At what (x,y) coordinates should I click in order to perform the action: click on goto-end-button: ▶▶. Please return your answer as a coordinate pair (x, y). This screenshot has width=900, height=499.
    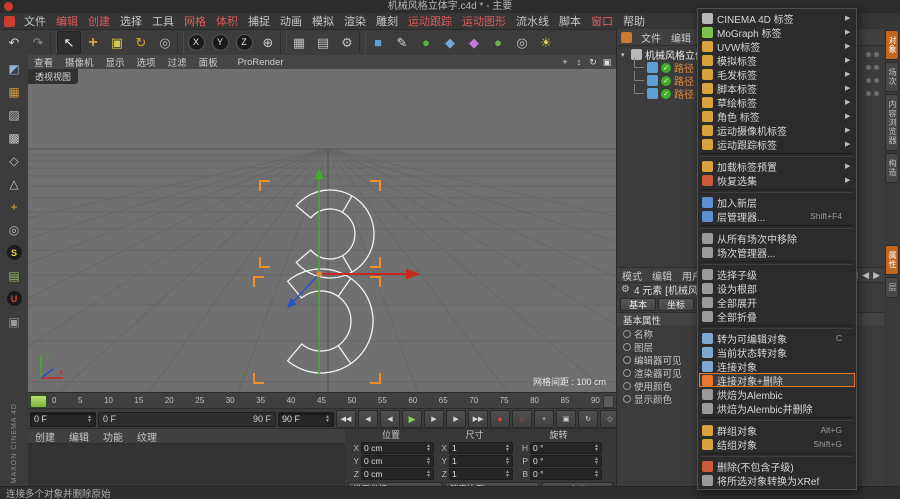
    Looking at the image, I should click on (478, 419).